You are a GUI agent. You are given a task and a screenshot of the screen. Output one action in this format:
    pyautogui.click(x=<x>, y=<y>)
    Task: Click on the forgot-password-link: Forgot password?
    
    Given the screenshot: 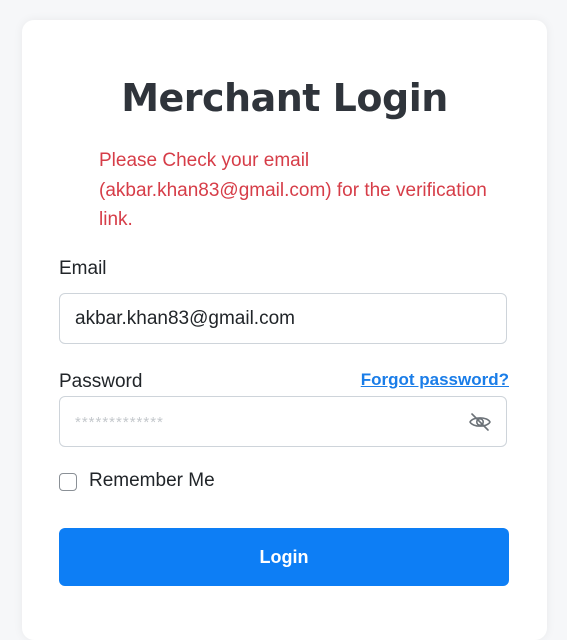 What is the action you would take?
    pyautogui.click(x=435, y=380)
    